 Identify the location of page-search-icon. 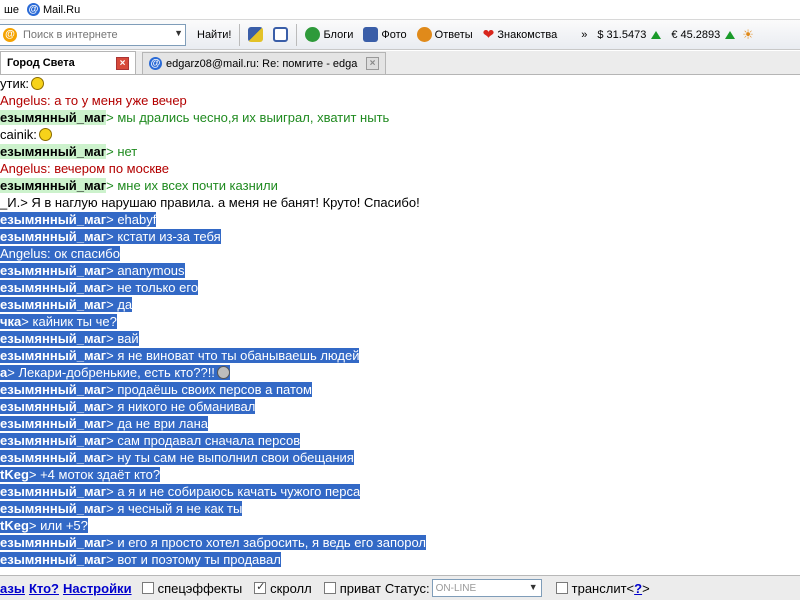
(281, 34).